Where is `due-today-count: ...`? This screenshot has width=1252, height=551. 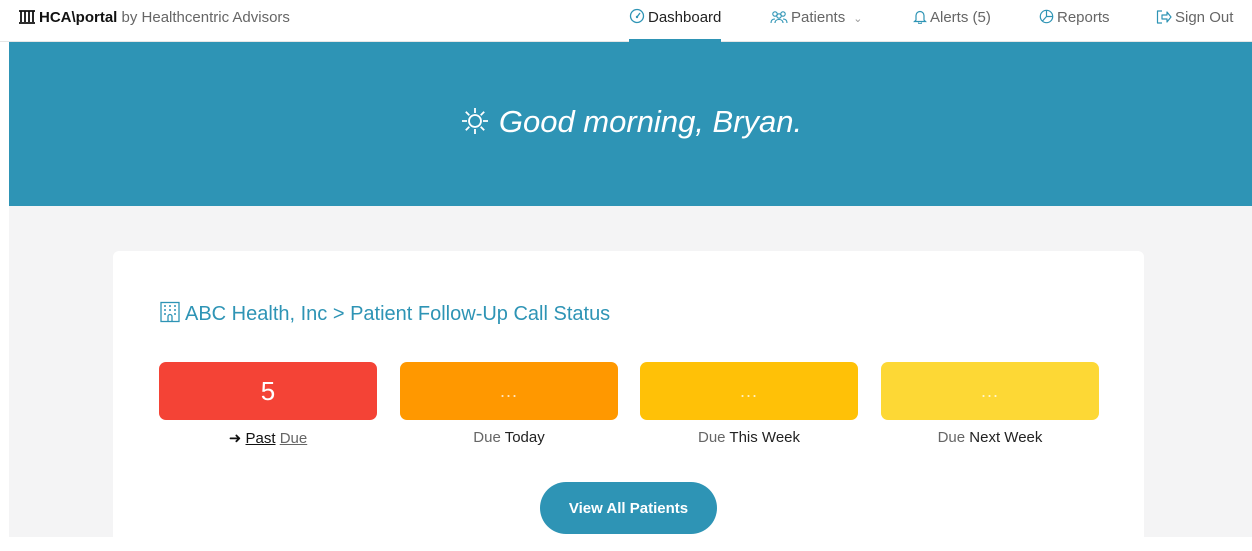
due-today-count: ... is located at coordinates (508, 391).